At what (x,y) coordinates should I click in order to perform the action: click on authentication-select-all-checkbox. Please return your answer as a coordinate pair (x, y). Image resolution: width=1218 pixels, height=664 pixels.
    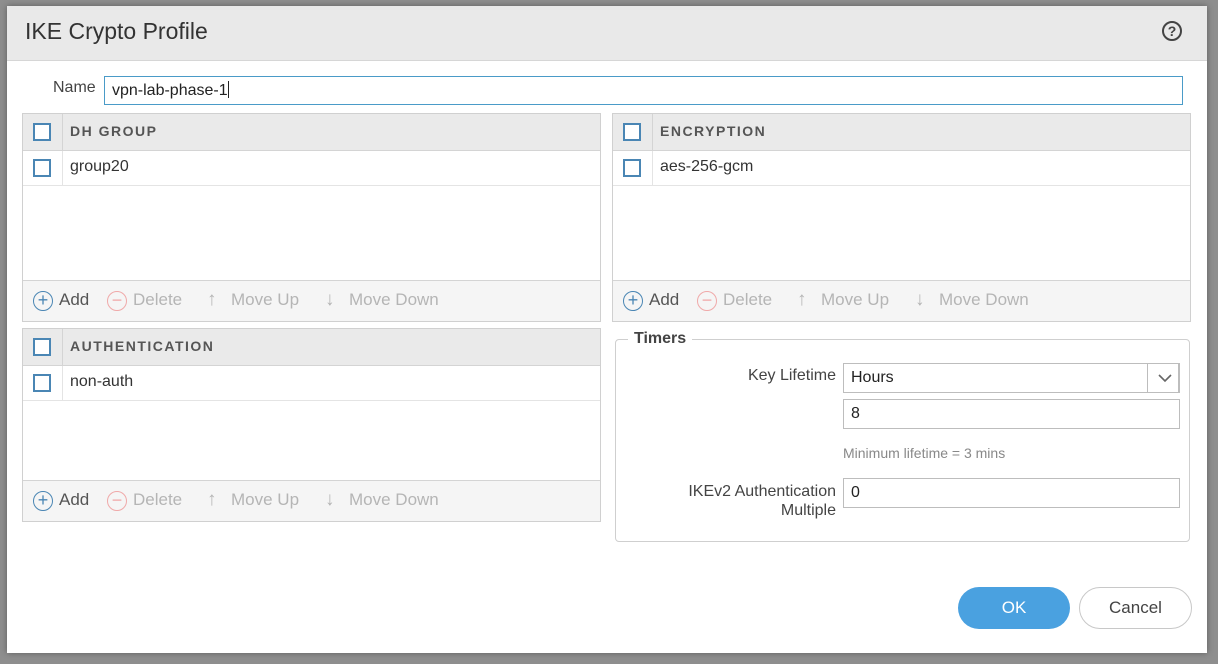
    Looking at the image, I should click on (42, 347).